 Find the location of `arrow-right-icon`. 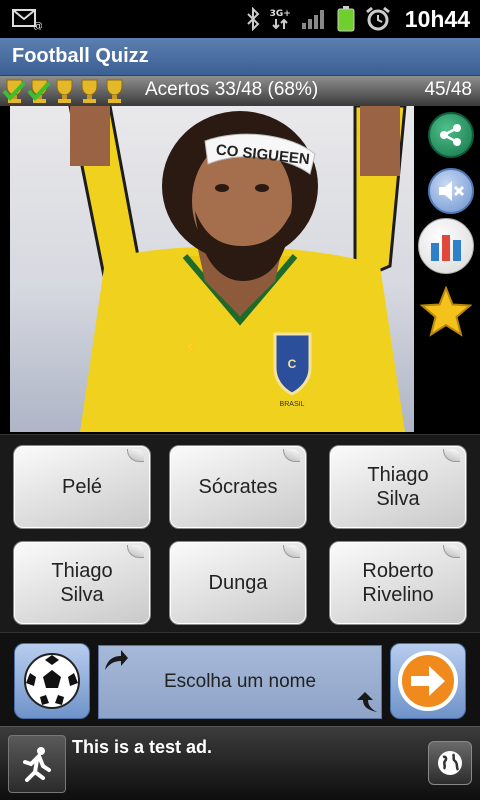

arrow-right-icon is located at coordinates (428, 681).